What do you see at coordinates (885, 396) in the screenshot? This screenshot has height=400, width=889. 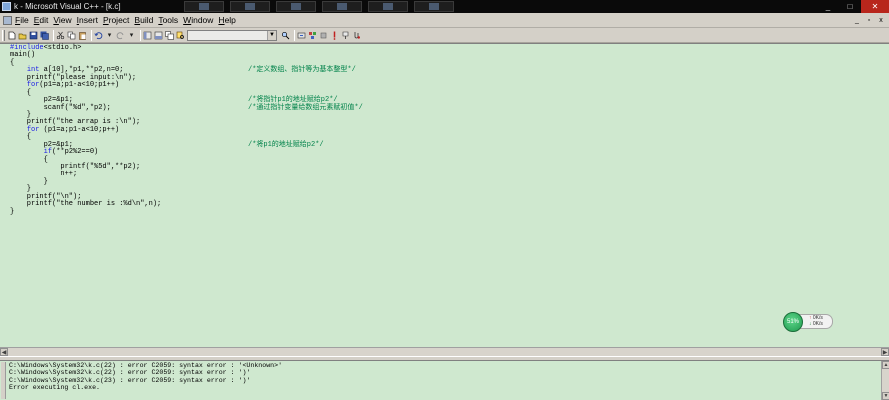 I see `scroll-down-icon: ▼` at bounding box center [885, 396].